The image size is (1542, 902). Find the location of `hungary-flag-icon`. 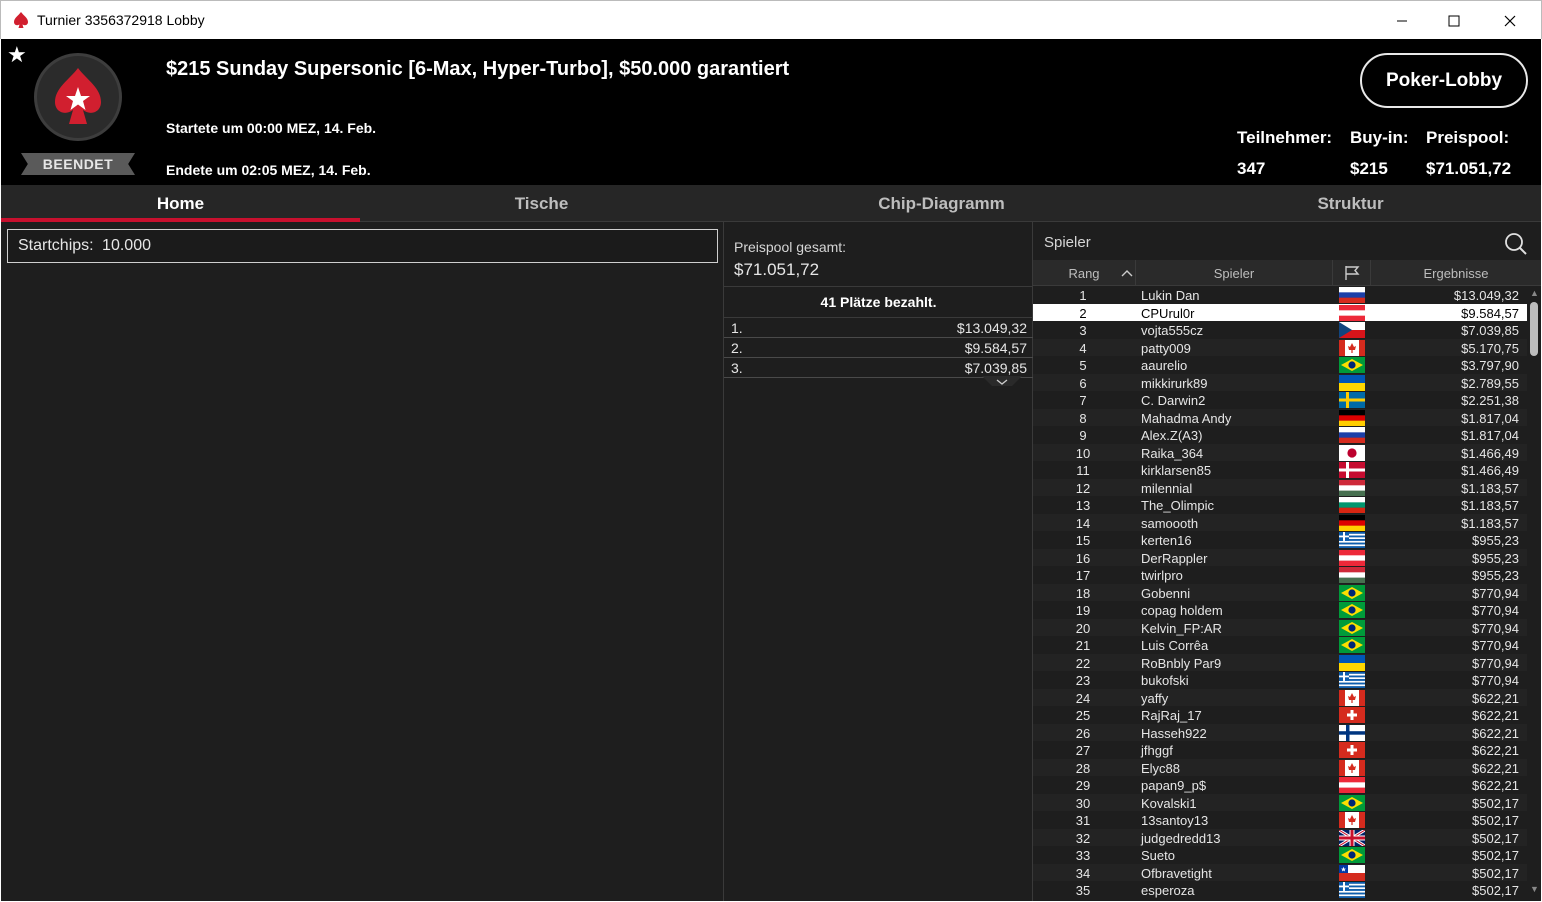

hungary-flag-icon is located at coordinates (1352, 487).